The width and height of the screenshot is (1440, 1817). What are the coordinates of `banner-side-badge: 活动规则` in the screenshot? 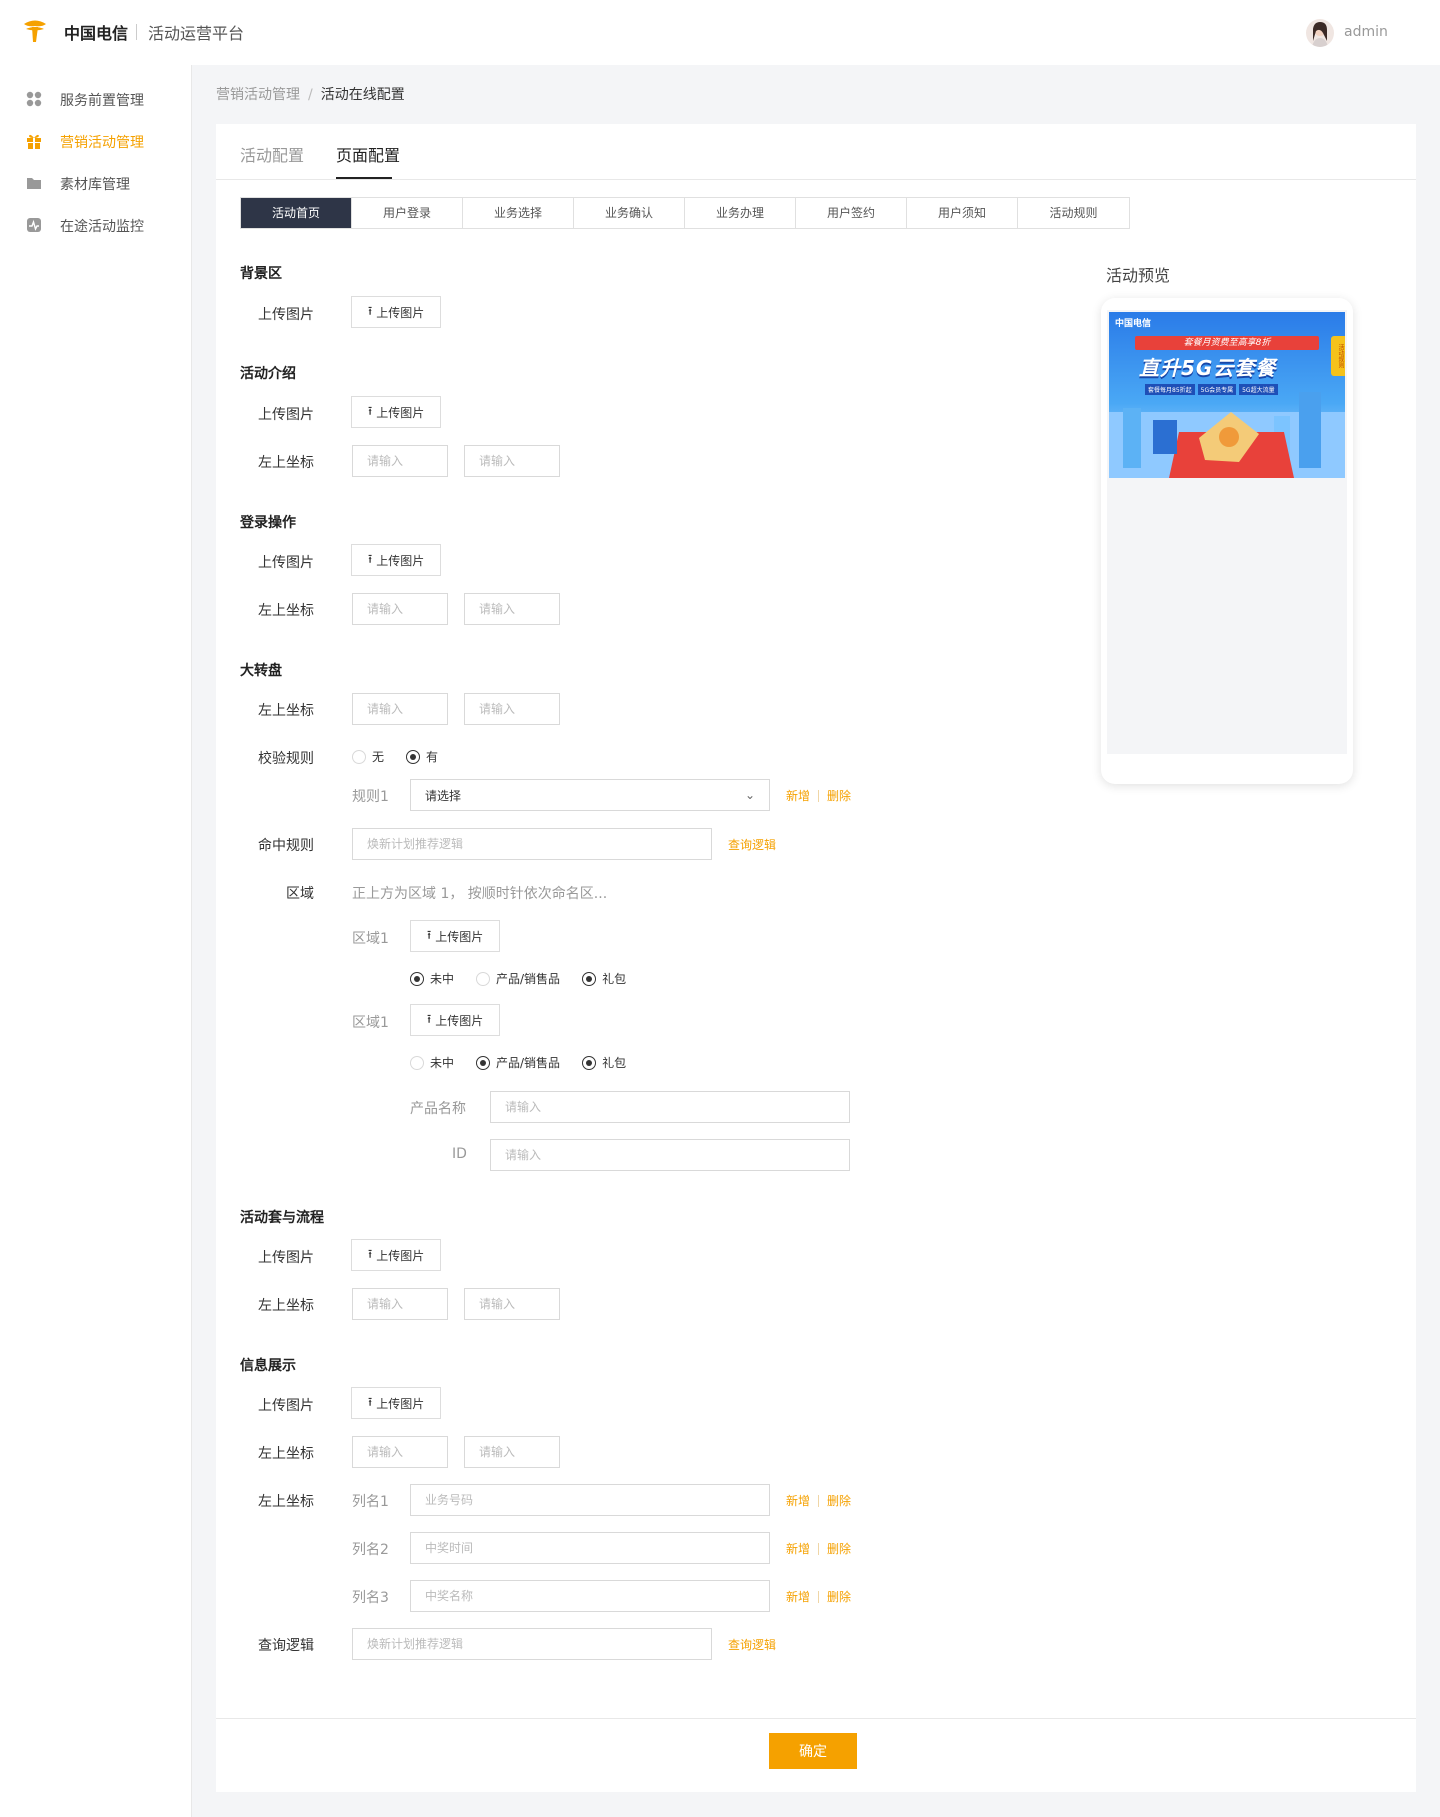 It's located at (1338, 356).